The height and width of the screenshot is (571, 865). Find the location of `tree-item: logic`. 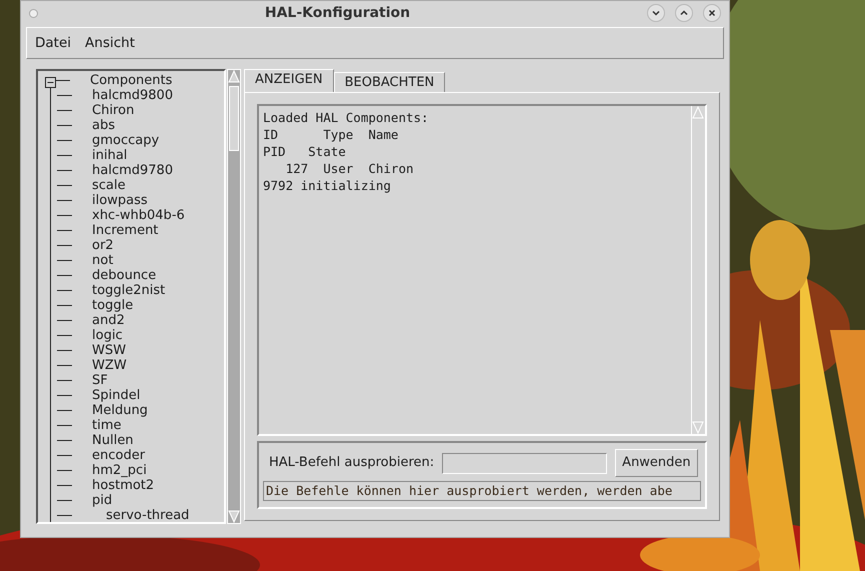

tree-item: logic is located at coordinates (107, 335).